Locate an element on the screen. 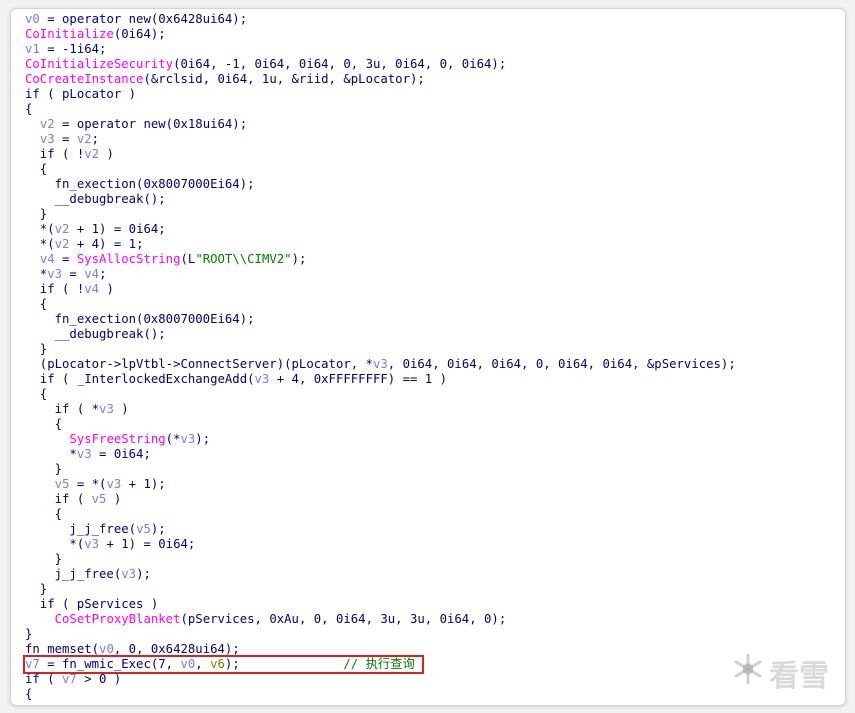  code-token: if ( pServices ) is located at coordinates (92, 604).